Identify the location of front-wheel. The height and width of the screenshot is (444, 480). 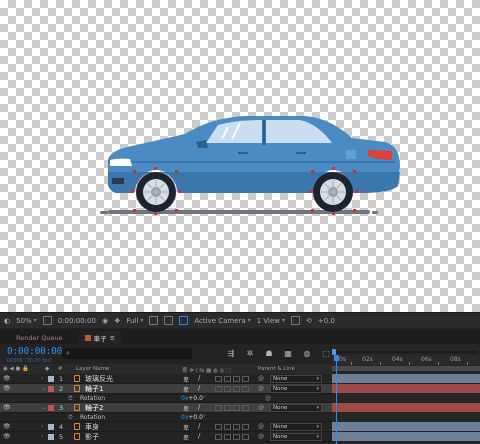
(156, 192).